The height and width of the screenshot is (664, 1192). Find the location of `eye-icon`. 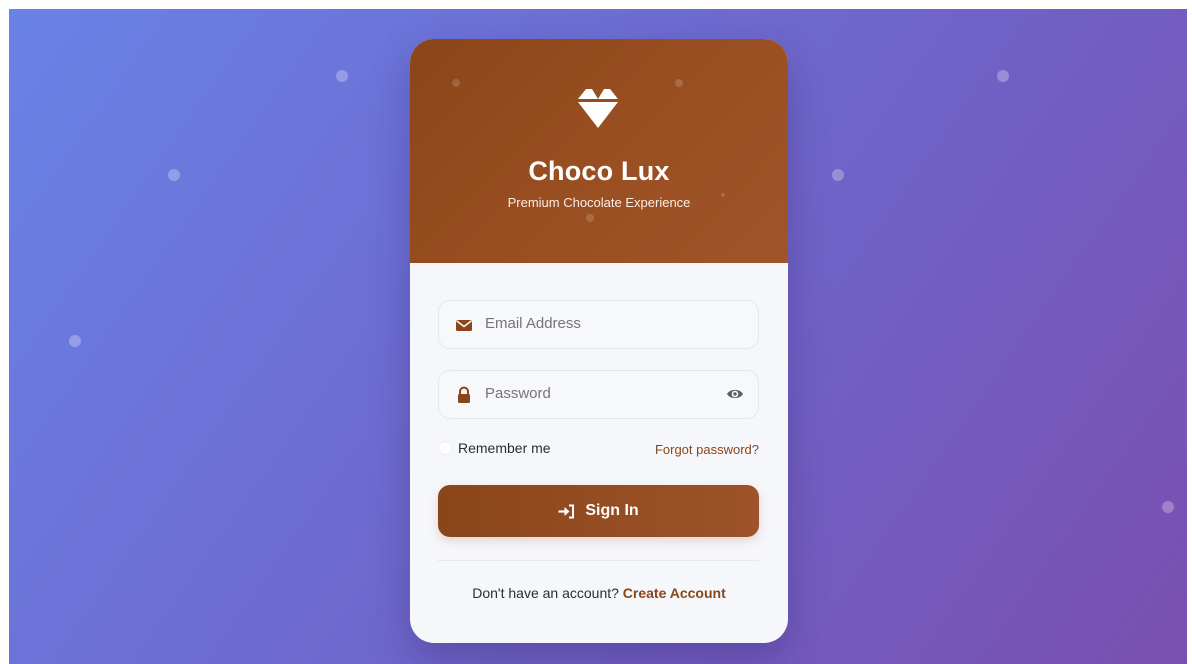

eye-icon is located at coordinates (735, 394).